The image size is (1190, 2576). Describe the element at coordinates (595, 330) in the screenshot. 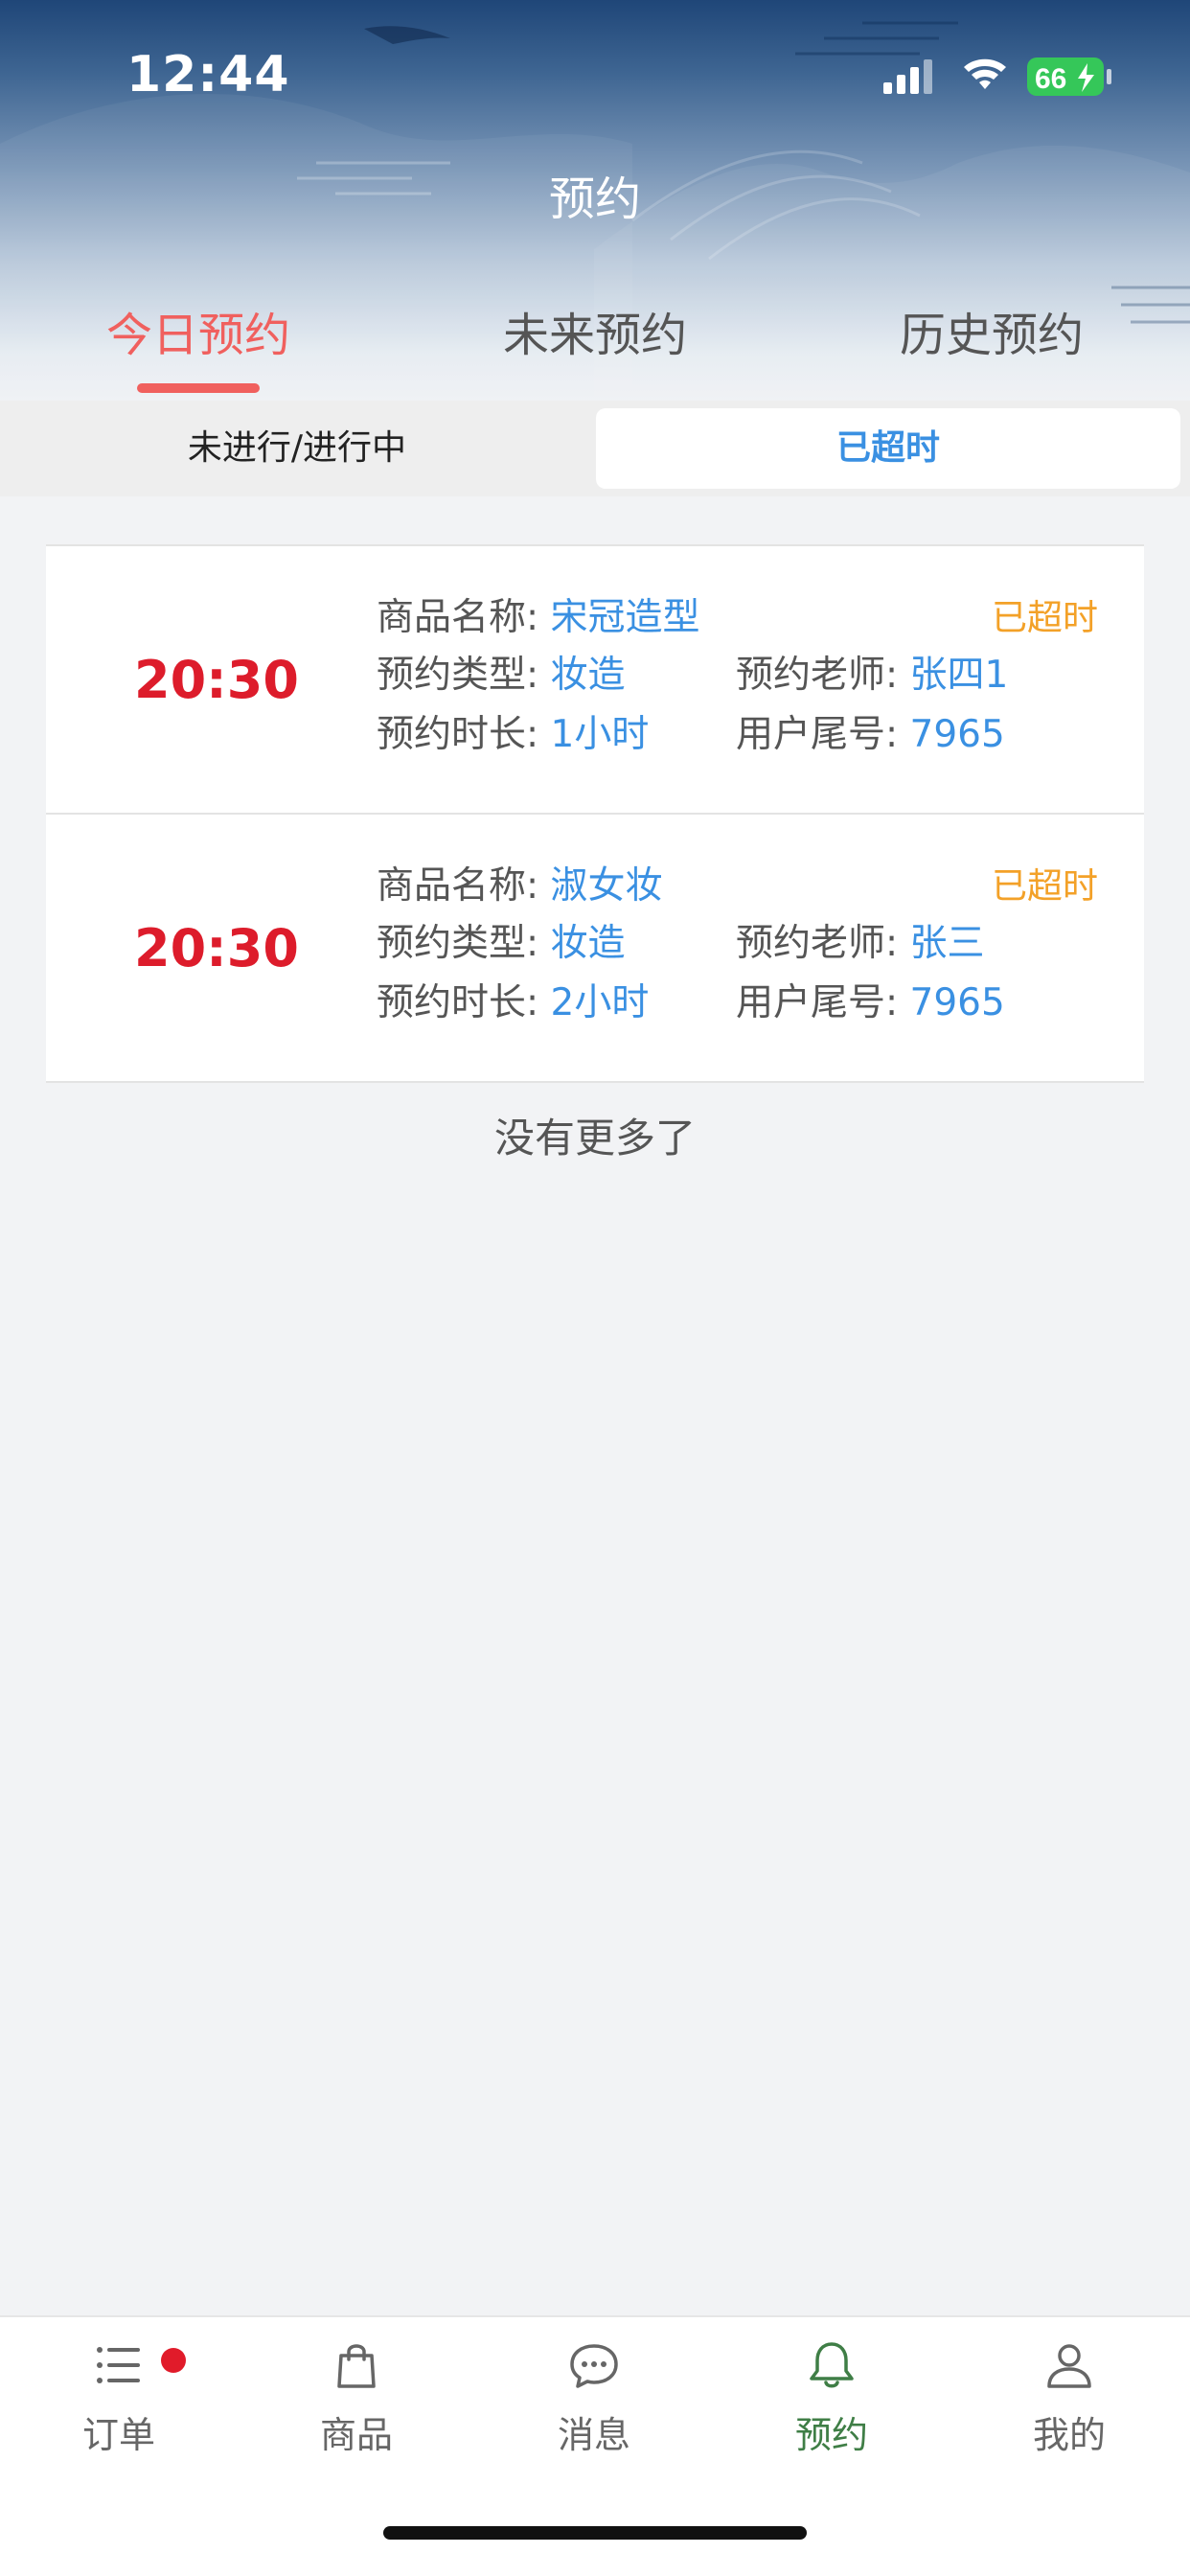

I see `tab-future: 未来预约` at that location.